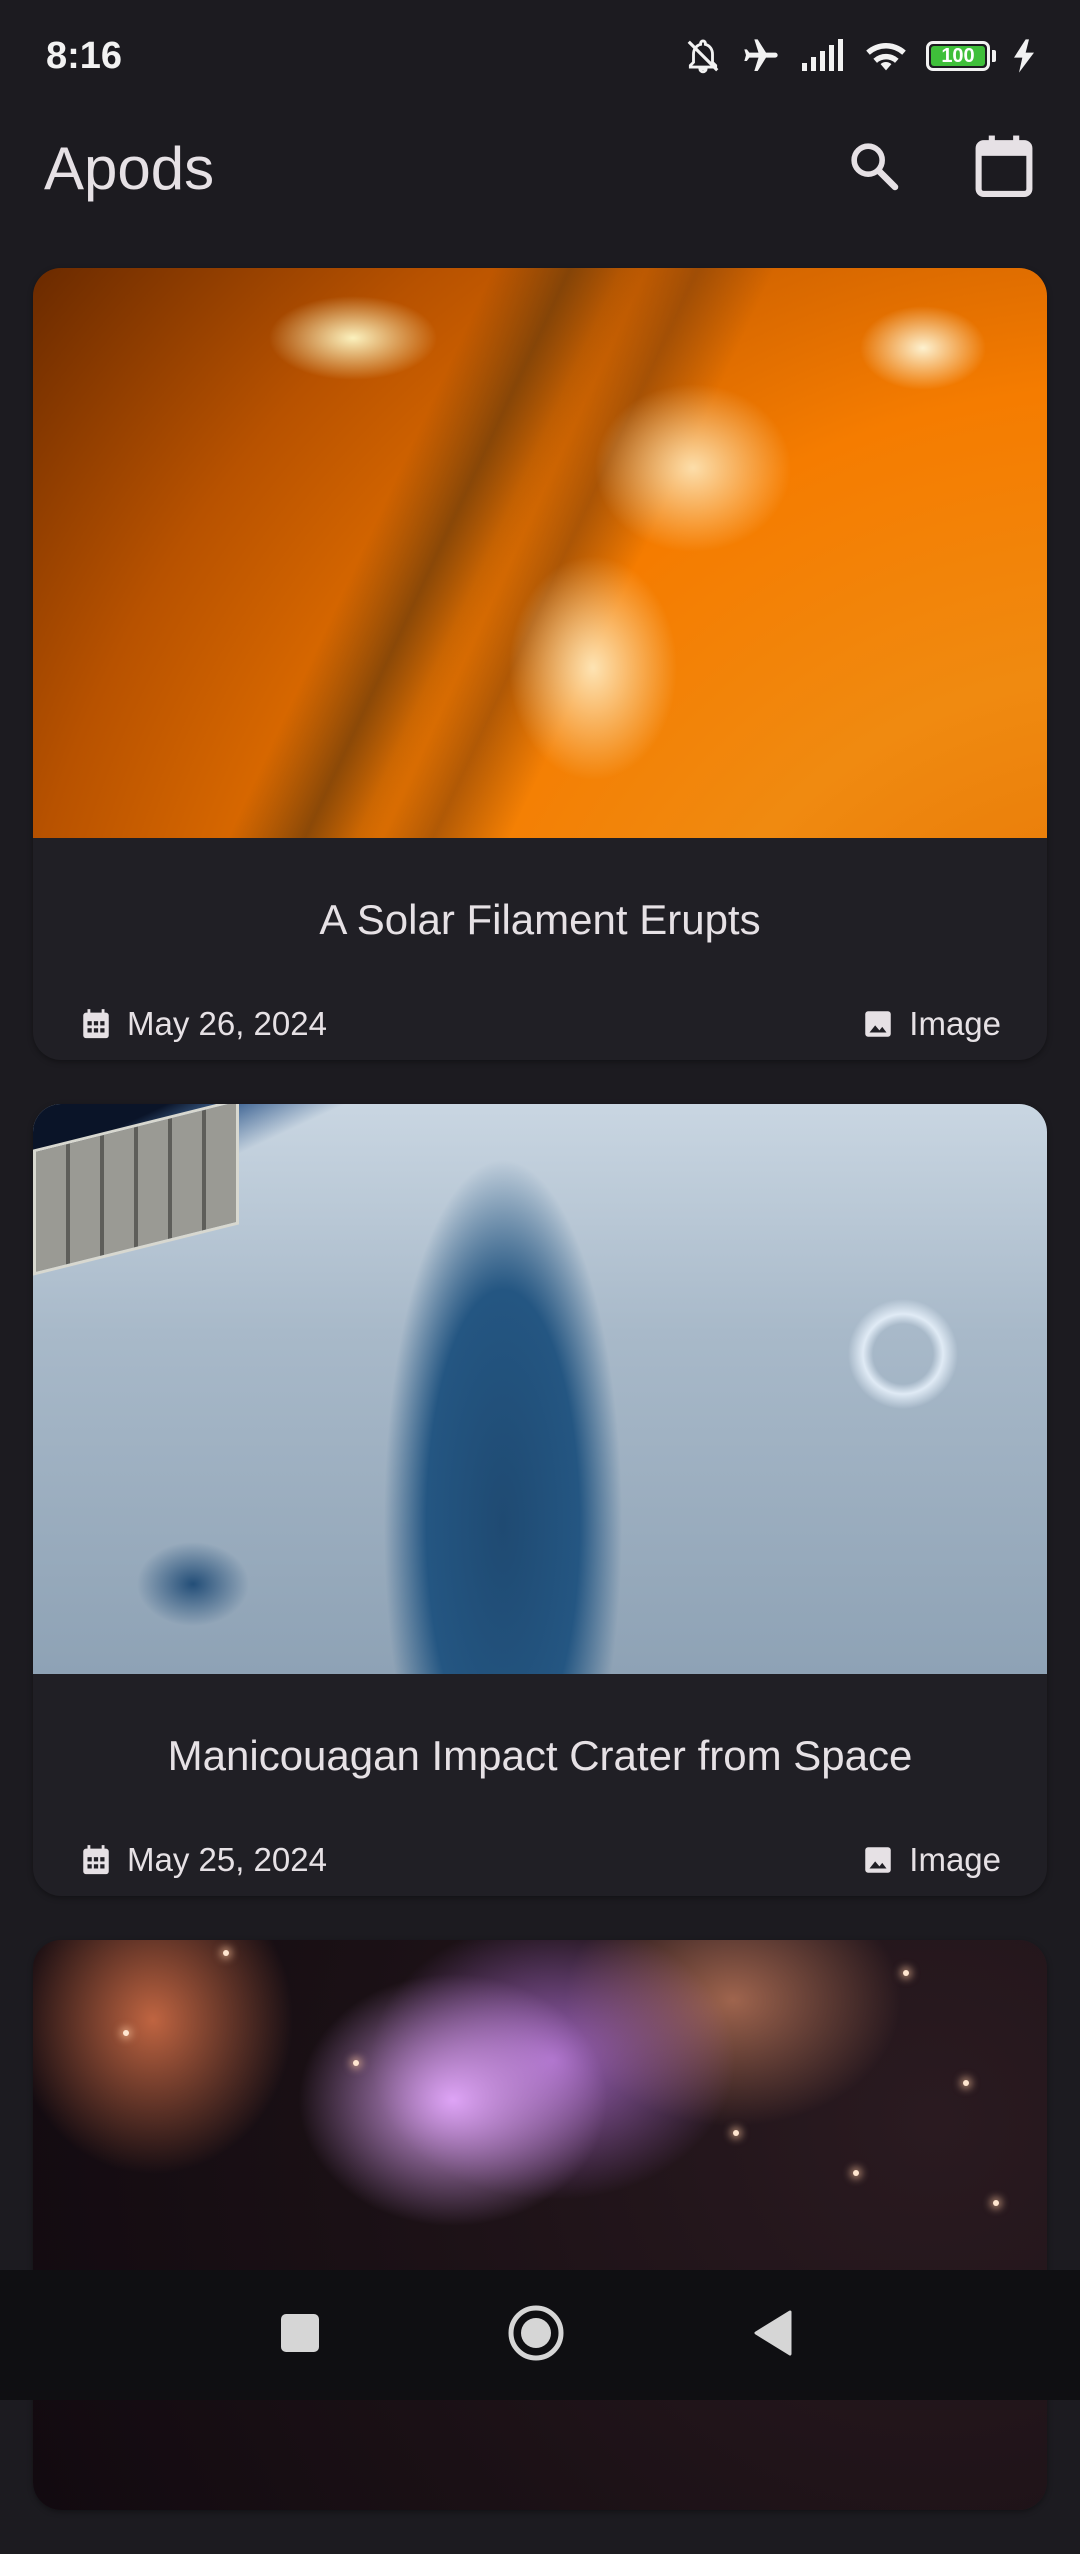  I want to click on apod-date: May 25, 2024, so click(203, 1860).